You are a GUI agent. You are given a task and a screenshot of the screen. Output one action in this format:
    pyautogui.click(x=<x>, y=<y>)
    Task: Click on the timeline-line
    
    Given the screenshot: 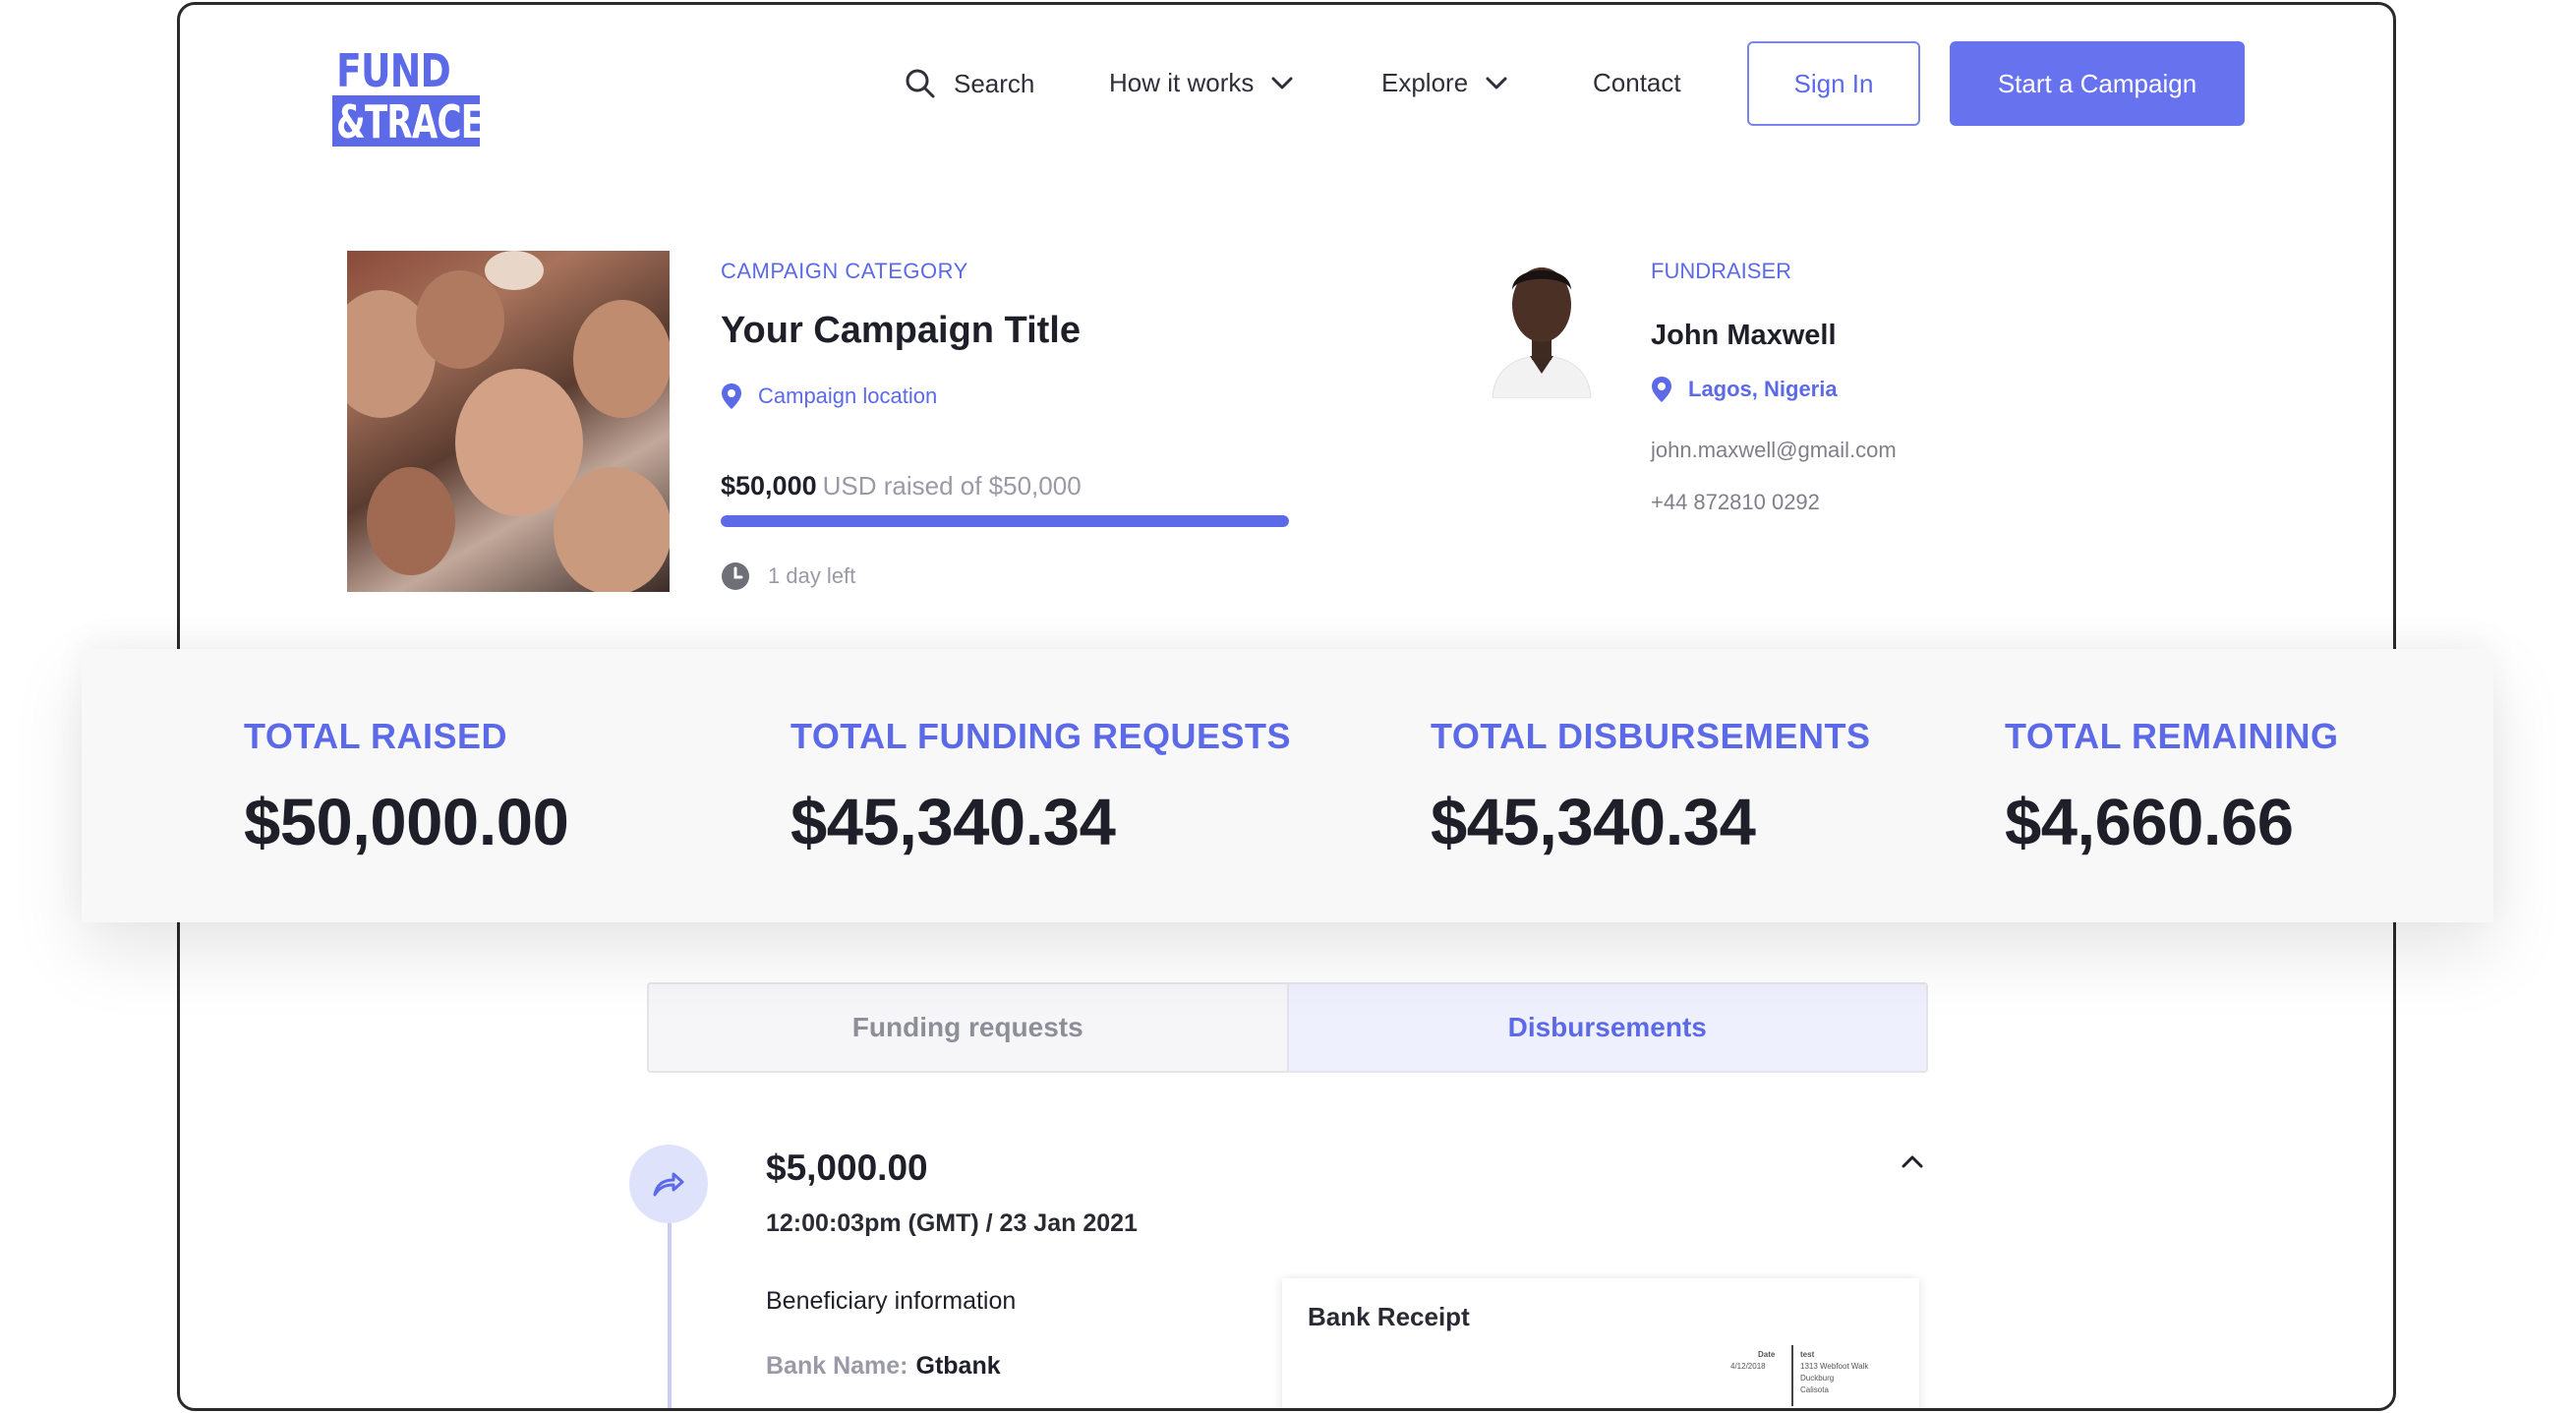 What is the action you would take?
    pyautogui.click(x=670, y=1315)
    